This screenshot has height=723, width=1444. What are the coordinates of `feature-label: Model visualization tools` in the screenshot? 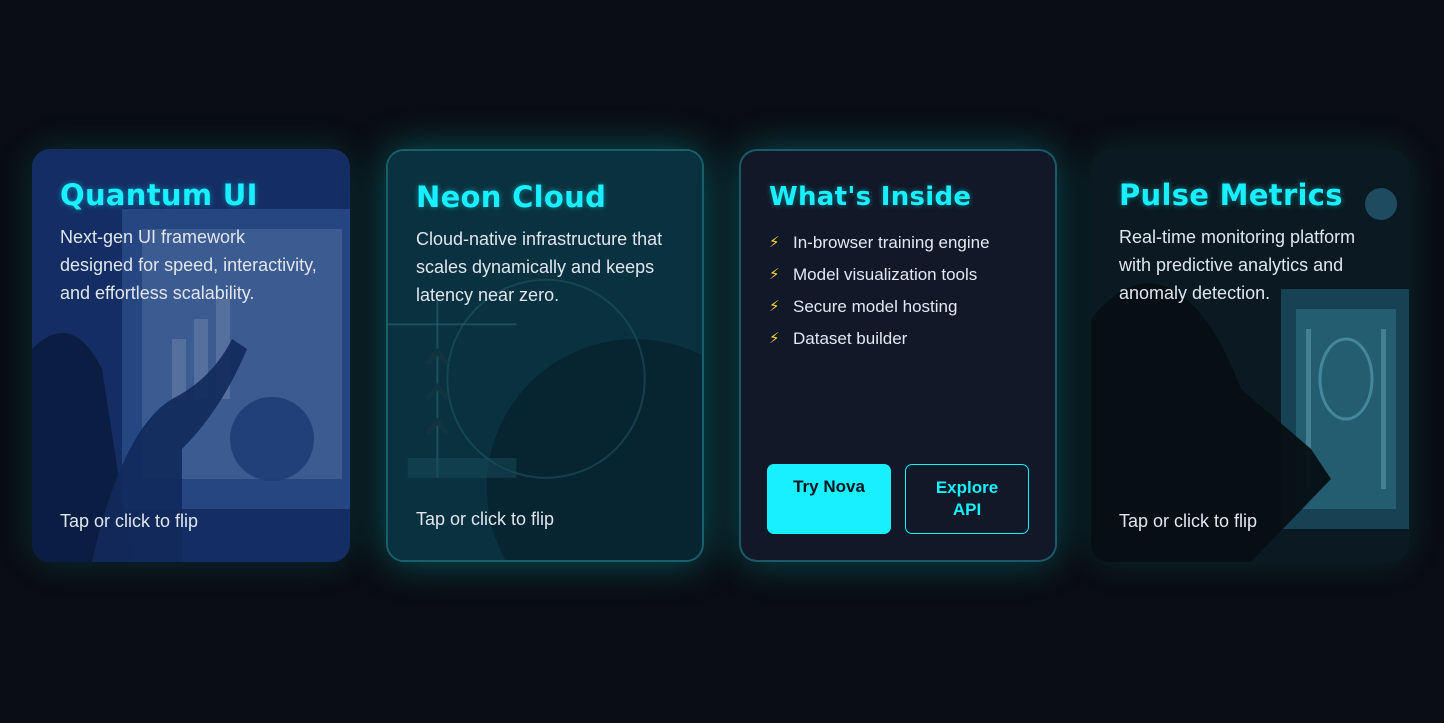 It's located at (885, 274).